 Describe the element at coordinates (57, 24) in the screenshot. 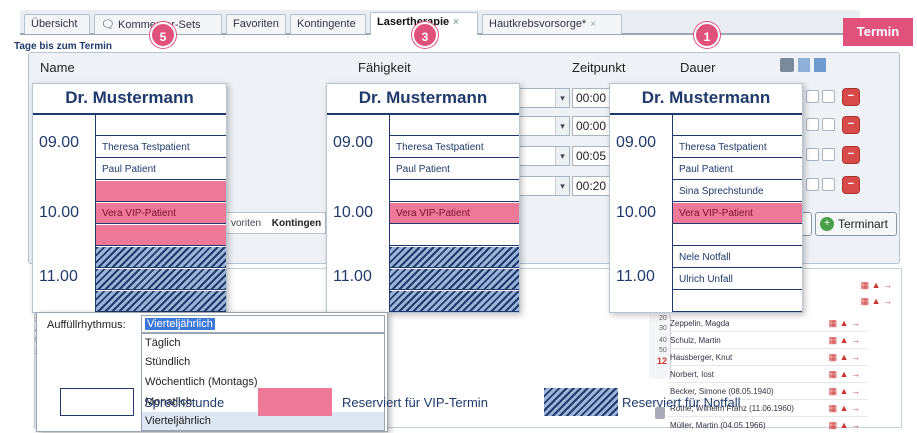

I see `tab-uebersicht: Übersicht` at that location.